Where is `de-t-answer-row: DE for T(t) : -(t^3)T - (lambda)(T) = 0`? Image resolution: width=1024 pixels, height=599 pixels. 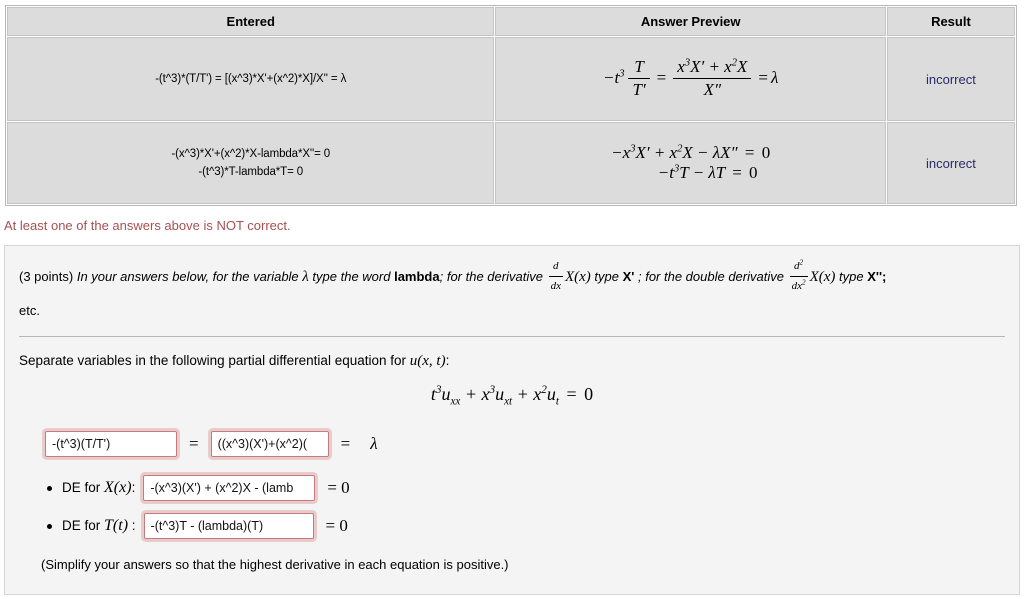
de-t-answer-row: DE for T(t) : -(t^3)T - (lambda)(T) = 0 is located at coordinates (512, 526).